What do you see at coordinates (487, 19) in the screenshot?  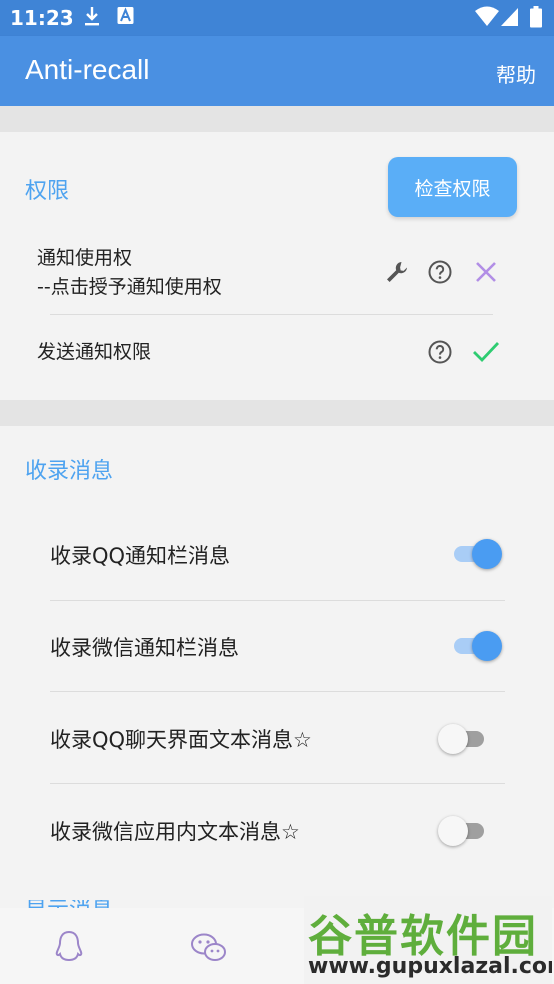 I see `wifi-icon` at bounding box center [487, 19].